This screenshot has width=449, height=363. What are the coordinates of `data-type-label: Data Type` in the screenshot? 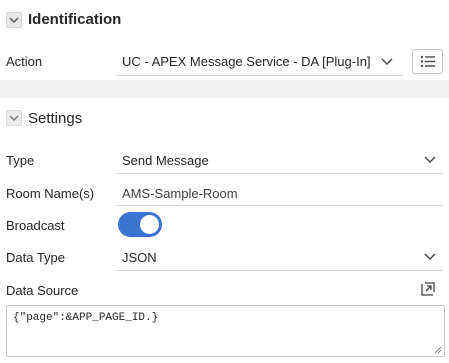 It's located at (36, 257).